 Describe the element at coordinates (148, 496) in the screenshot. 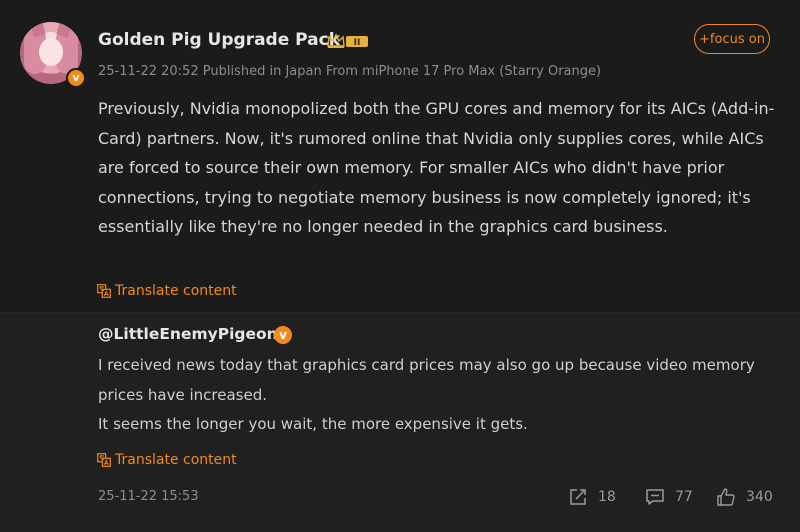

I see `comment-timestamp: 25-11-22 15:53` at that location.